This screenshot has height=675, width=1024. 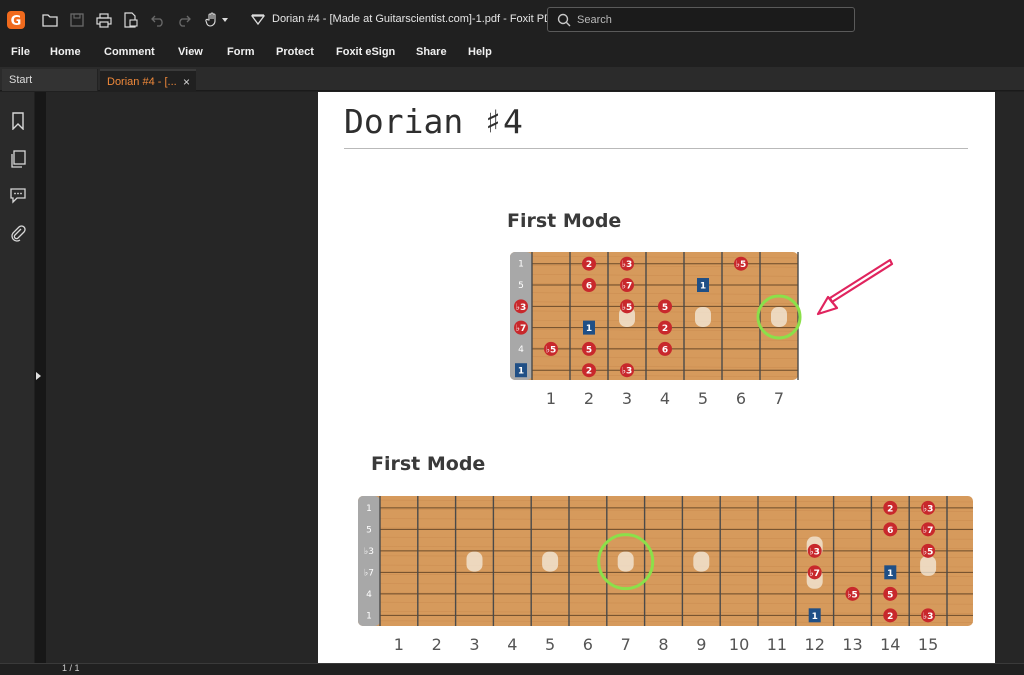 What do you see at coordinates (399, 644) in the screenshot?
I see `fb2-fret-number: 1` at bounding box center [399, 644].